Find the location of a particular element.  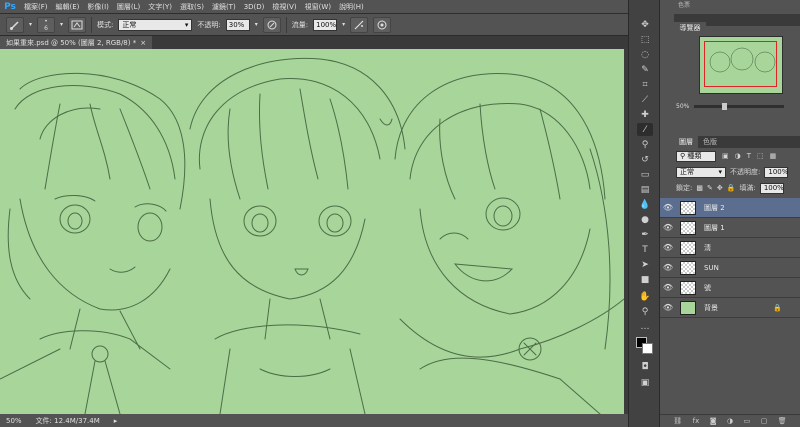

layer-style-icon: fx is located at coordinates (696, 421).